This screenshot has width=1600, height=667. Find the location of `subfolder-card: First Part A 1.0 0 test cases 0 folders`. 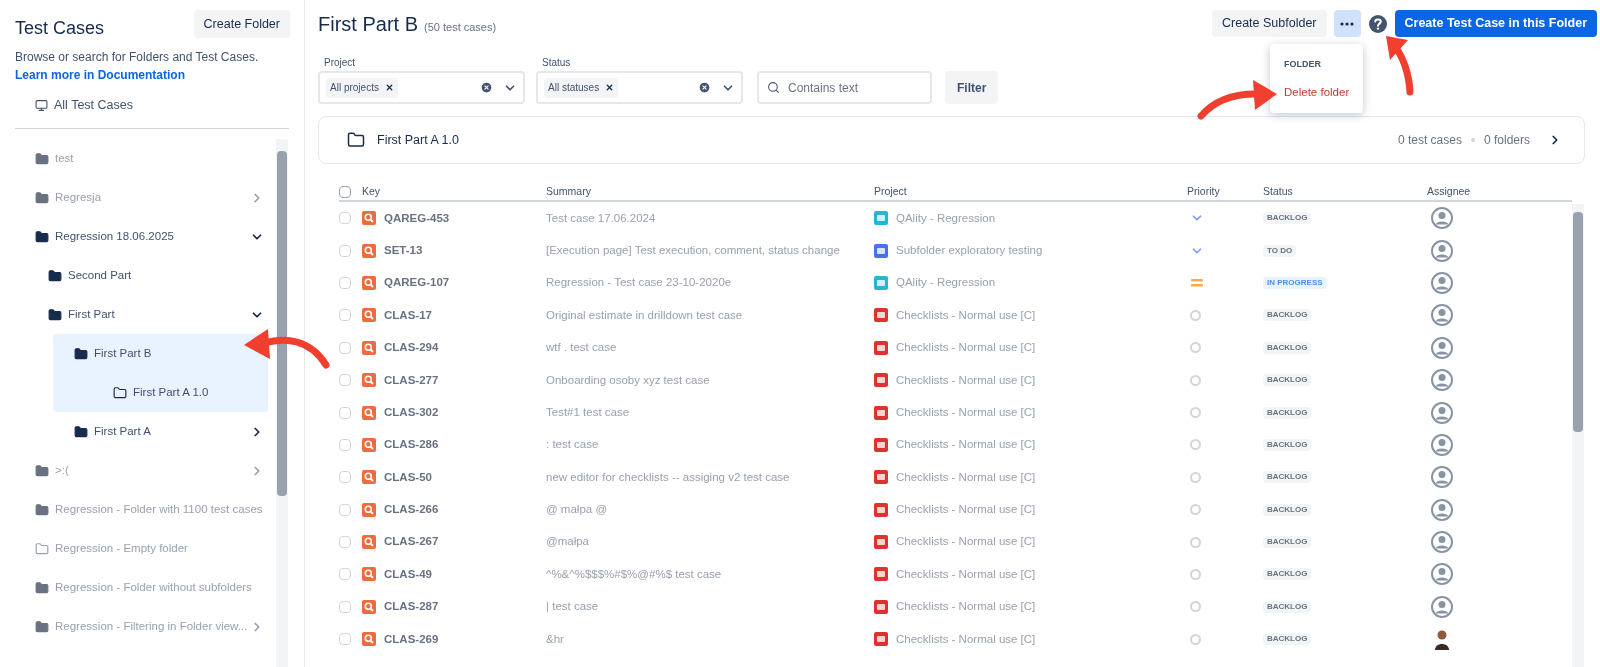

subfolder-card: First Part A 1.0 0 test cases 0 folders is located at coordinates (951, 140).